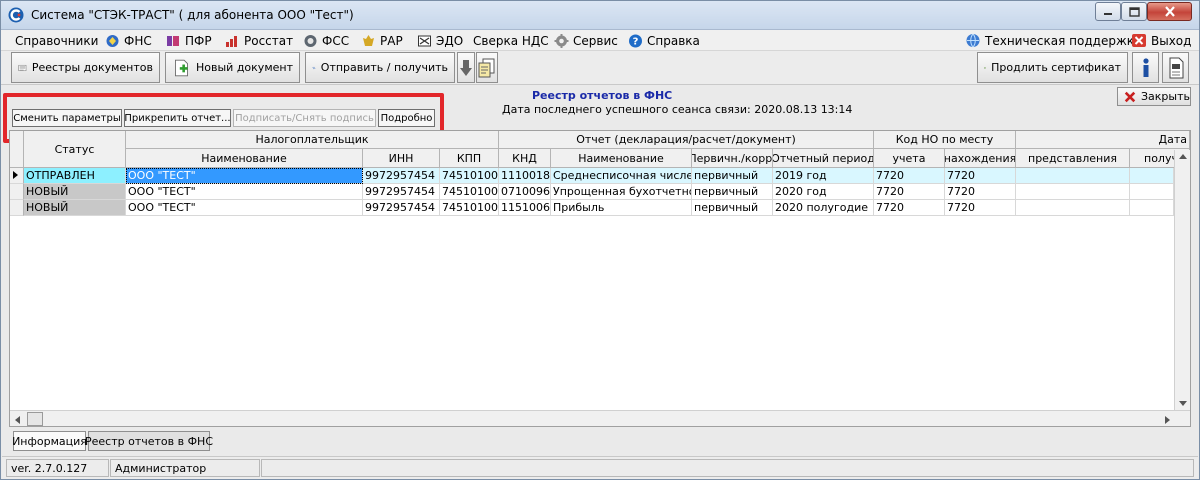  Describe the element at coordinates (980, 158) in the screenshot. I see `column-header-location: нахождения` at that location.